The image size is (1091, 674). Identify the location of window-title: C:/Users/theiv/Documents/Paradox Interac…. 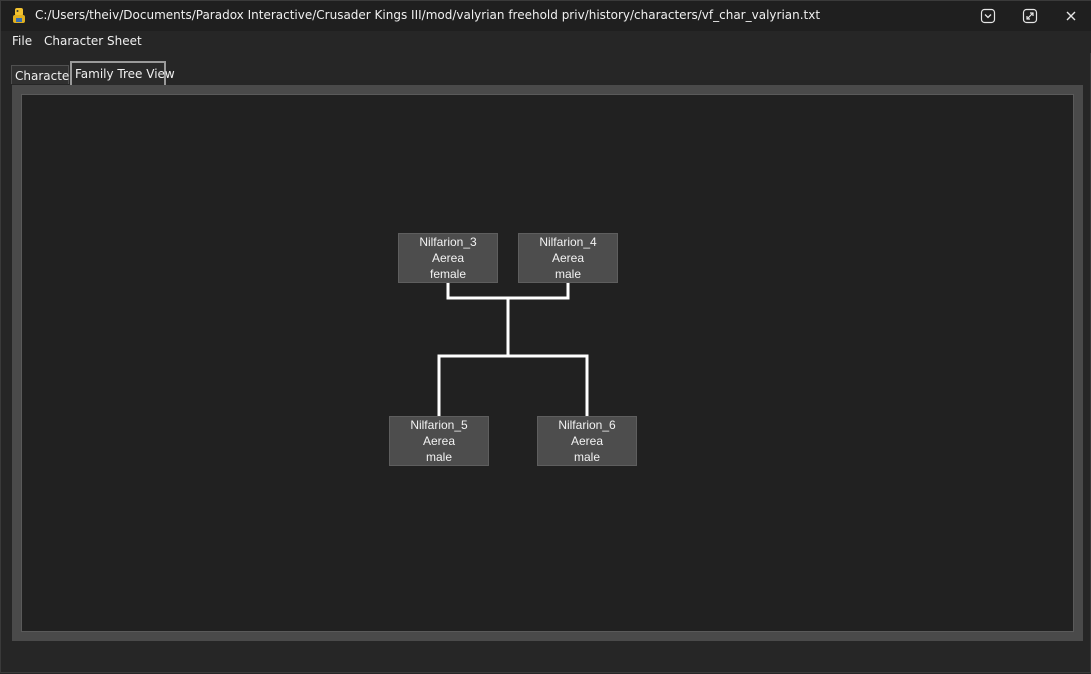
(428, 15).